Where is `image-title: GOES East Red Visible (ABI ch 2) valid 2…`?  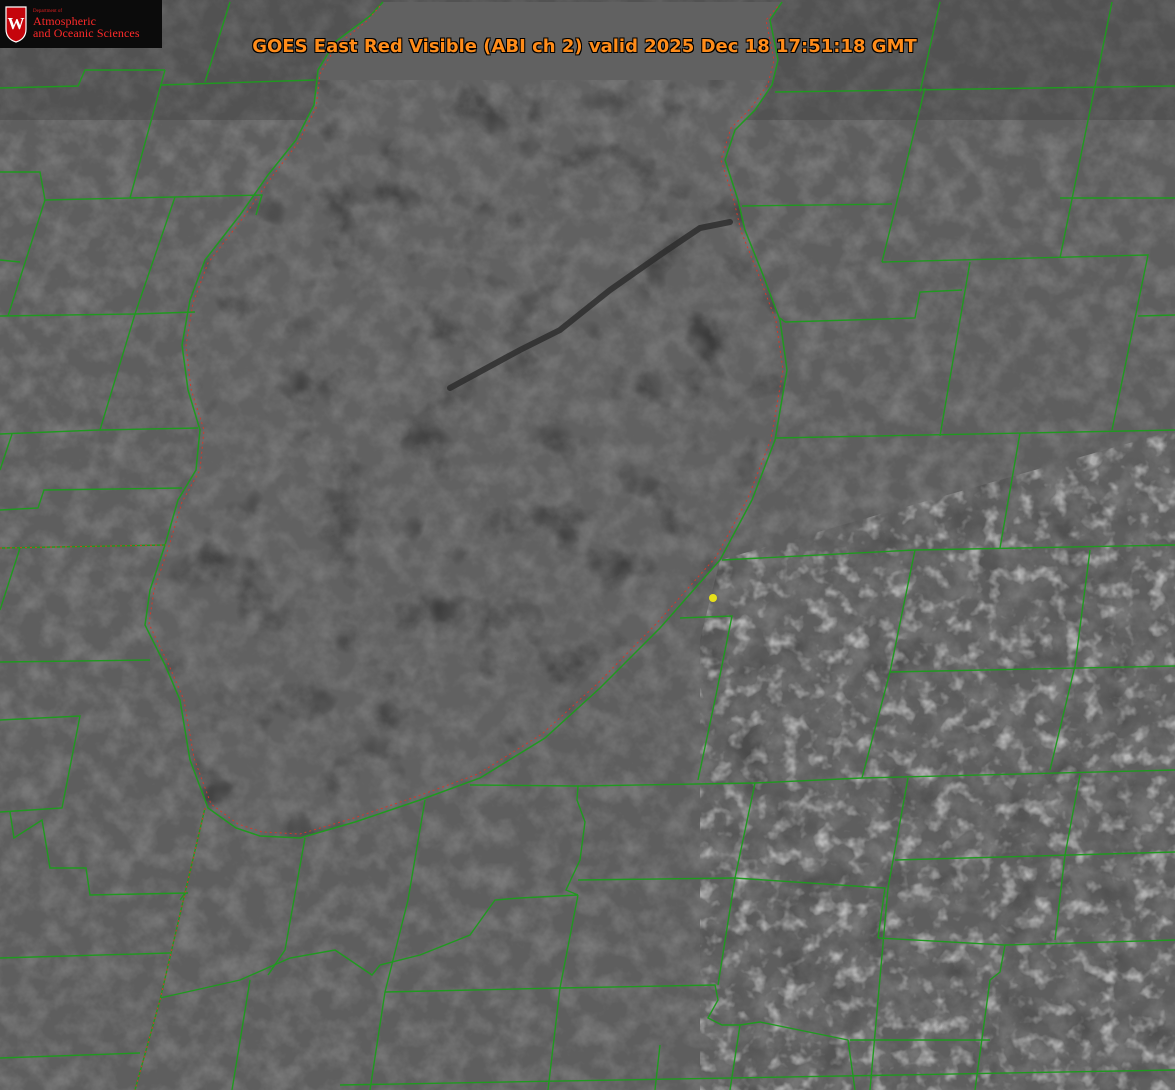 image-title: GOES East Red Visible (ABI ch 2) valid 2… is located at coordinates (584, 46).